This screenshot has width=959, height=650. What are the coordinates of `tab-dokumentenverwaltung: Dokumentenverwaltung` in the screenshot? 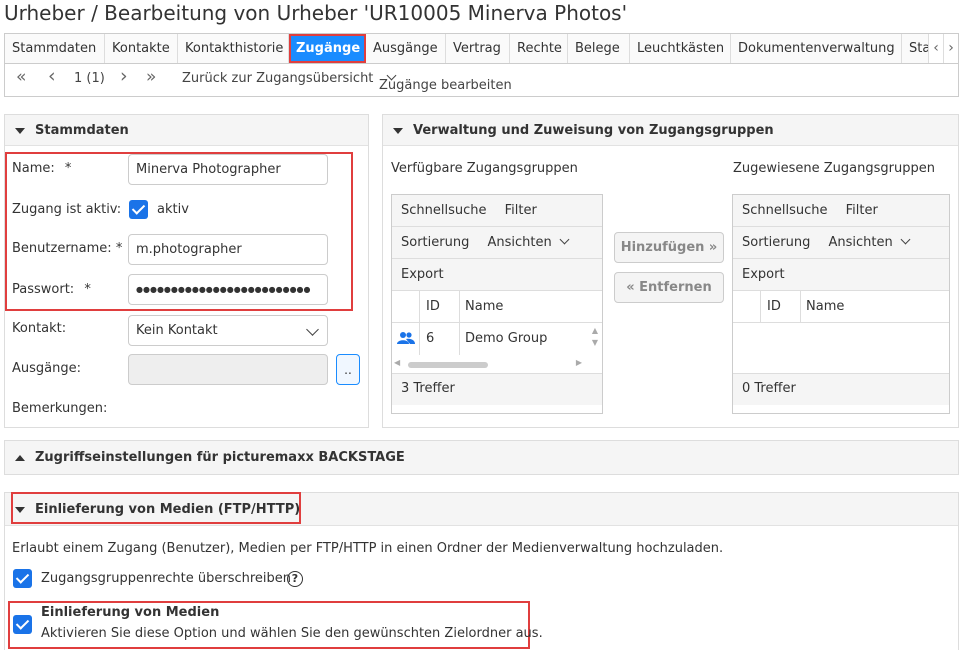 It's located at (816, 48).